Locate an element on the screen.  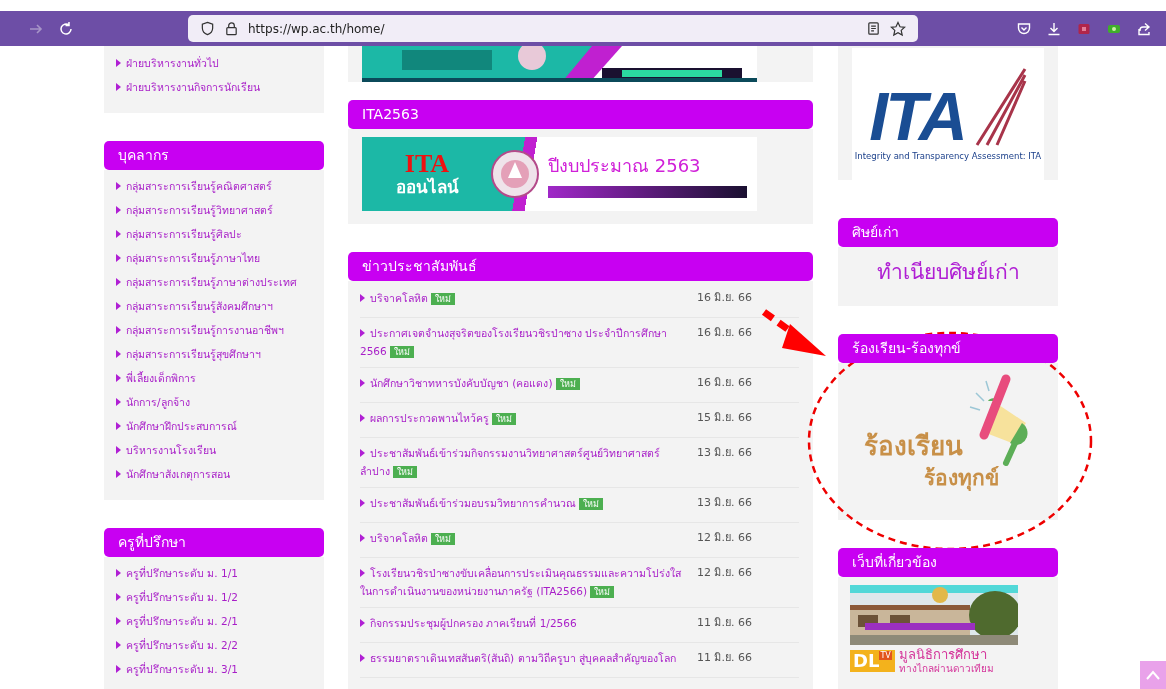
widget-header: บุคลากร is located at coordinates (214, 155).